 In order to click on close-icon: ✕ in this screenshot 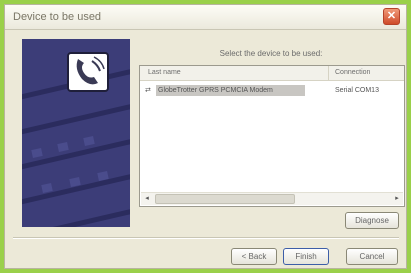, I will do `click(391, 16)`.